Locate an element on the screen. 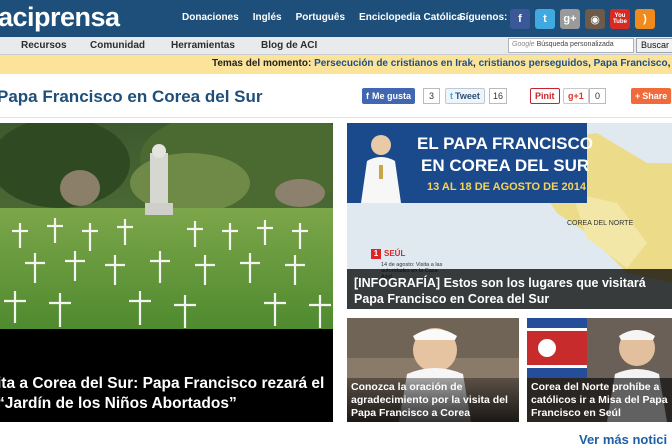 The image size is (672, 448). map-marker-number: 1 is located at coordinates (376, 254).